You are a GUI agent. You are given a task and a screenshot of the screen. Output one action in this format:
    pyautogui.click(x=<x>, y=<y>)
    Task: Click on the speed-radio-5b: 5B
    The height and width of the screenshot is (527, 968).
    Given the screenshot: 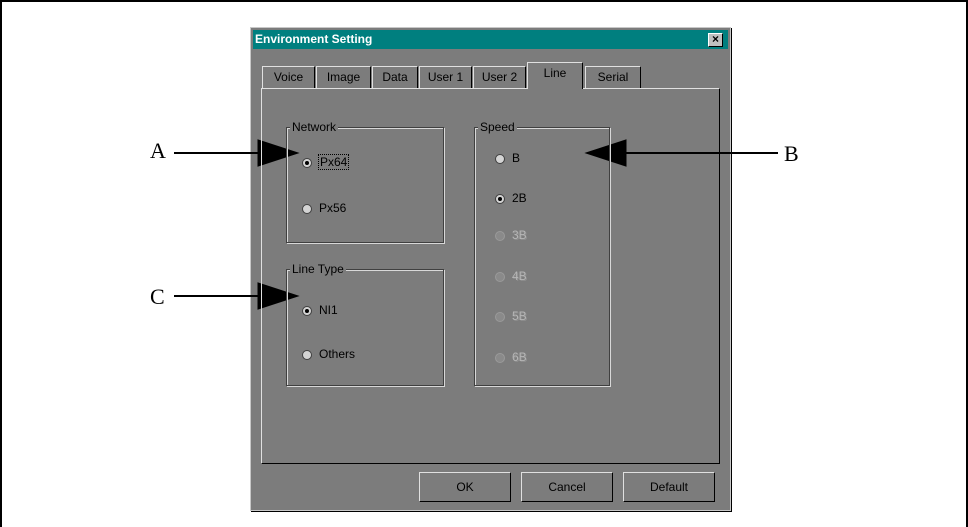 What is the action you would take?
    pyautogui.click(x=511, y=316)
    